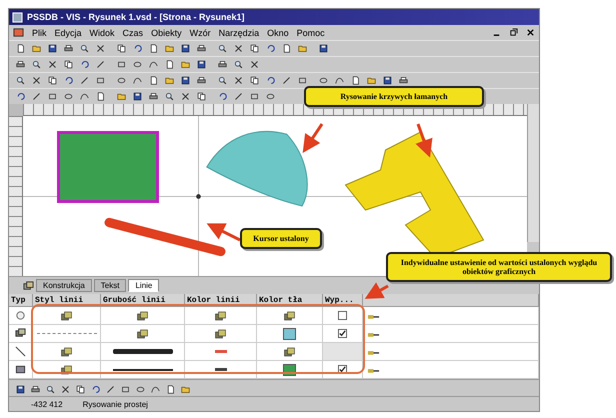  What do you see at coordinates (200, 33) in the screenshot?
I see `menu-item: Wzór` at bounding box center [200, 33].